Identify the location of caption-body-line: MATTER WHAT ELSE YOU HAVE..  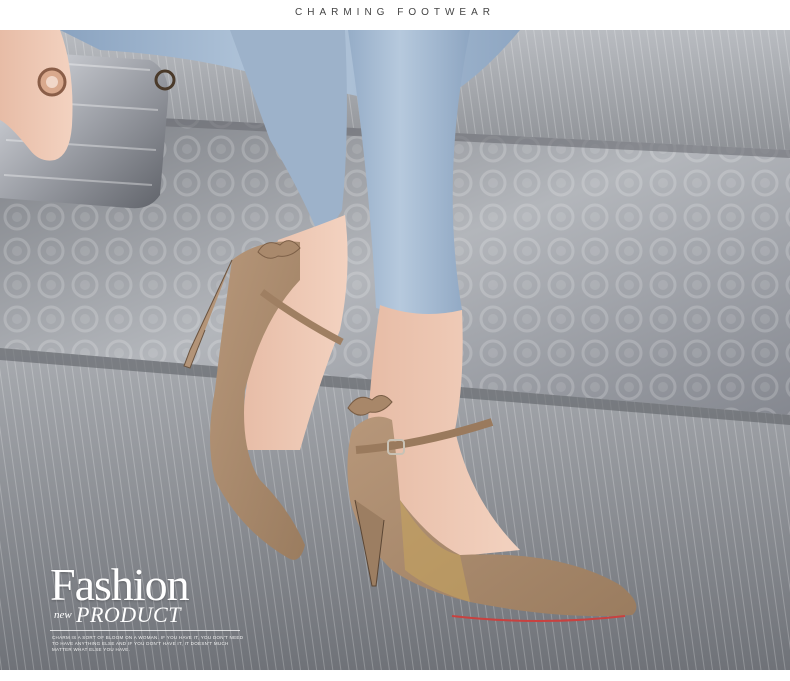
(91, 649).